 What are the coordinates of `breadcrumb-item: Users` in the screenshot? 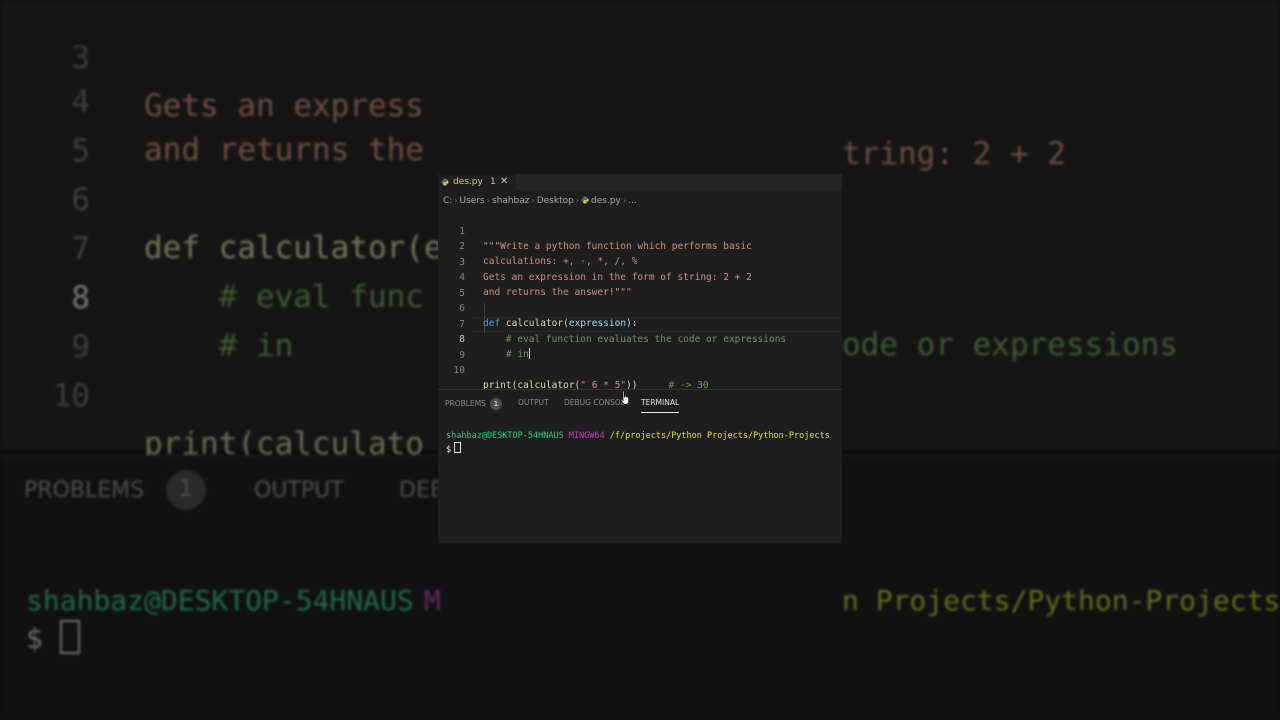 It's located at (472, 201).